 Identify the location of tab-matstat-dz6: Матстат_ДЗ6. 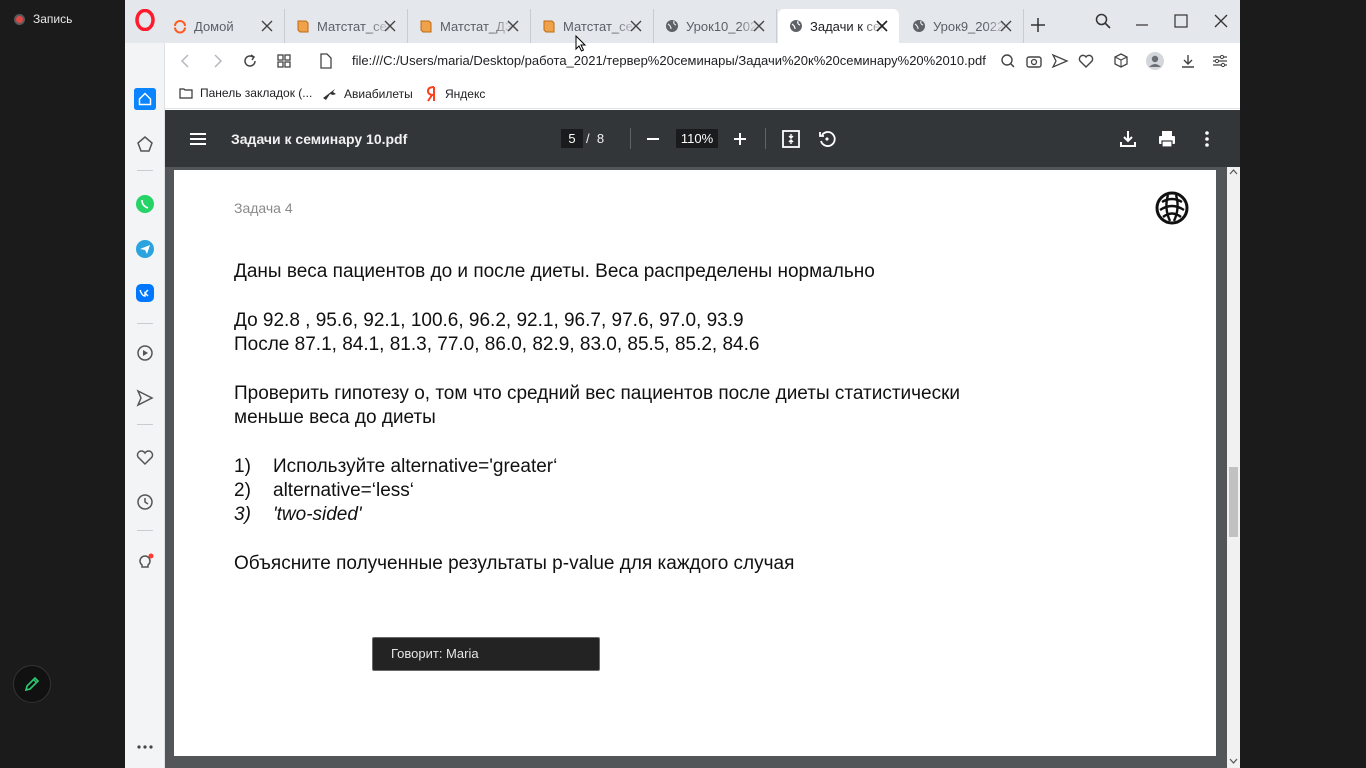
(469, 26).